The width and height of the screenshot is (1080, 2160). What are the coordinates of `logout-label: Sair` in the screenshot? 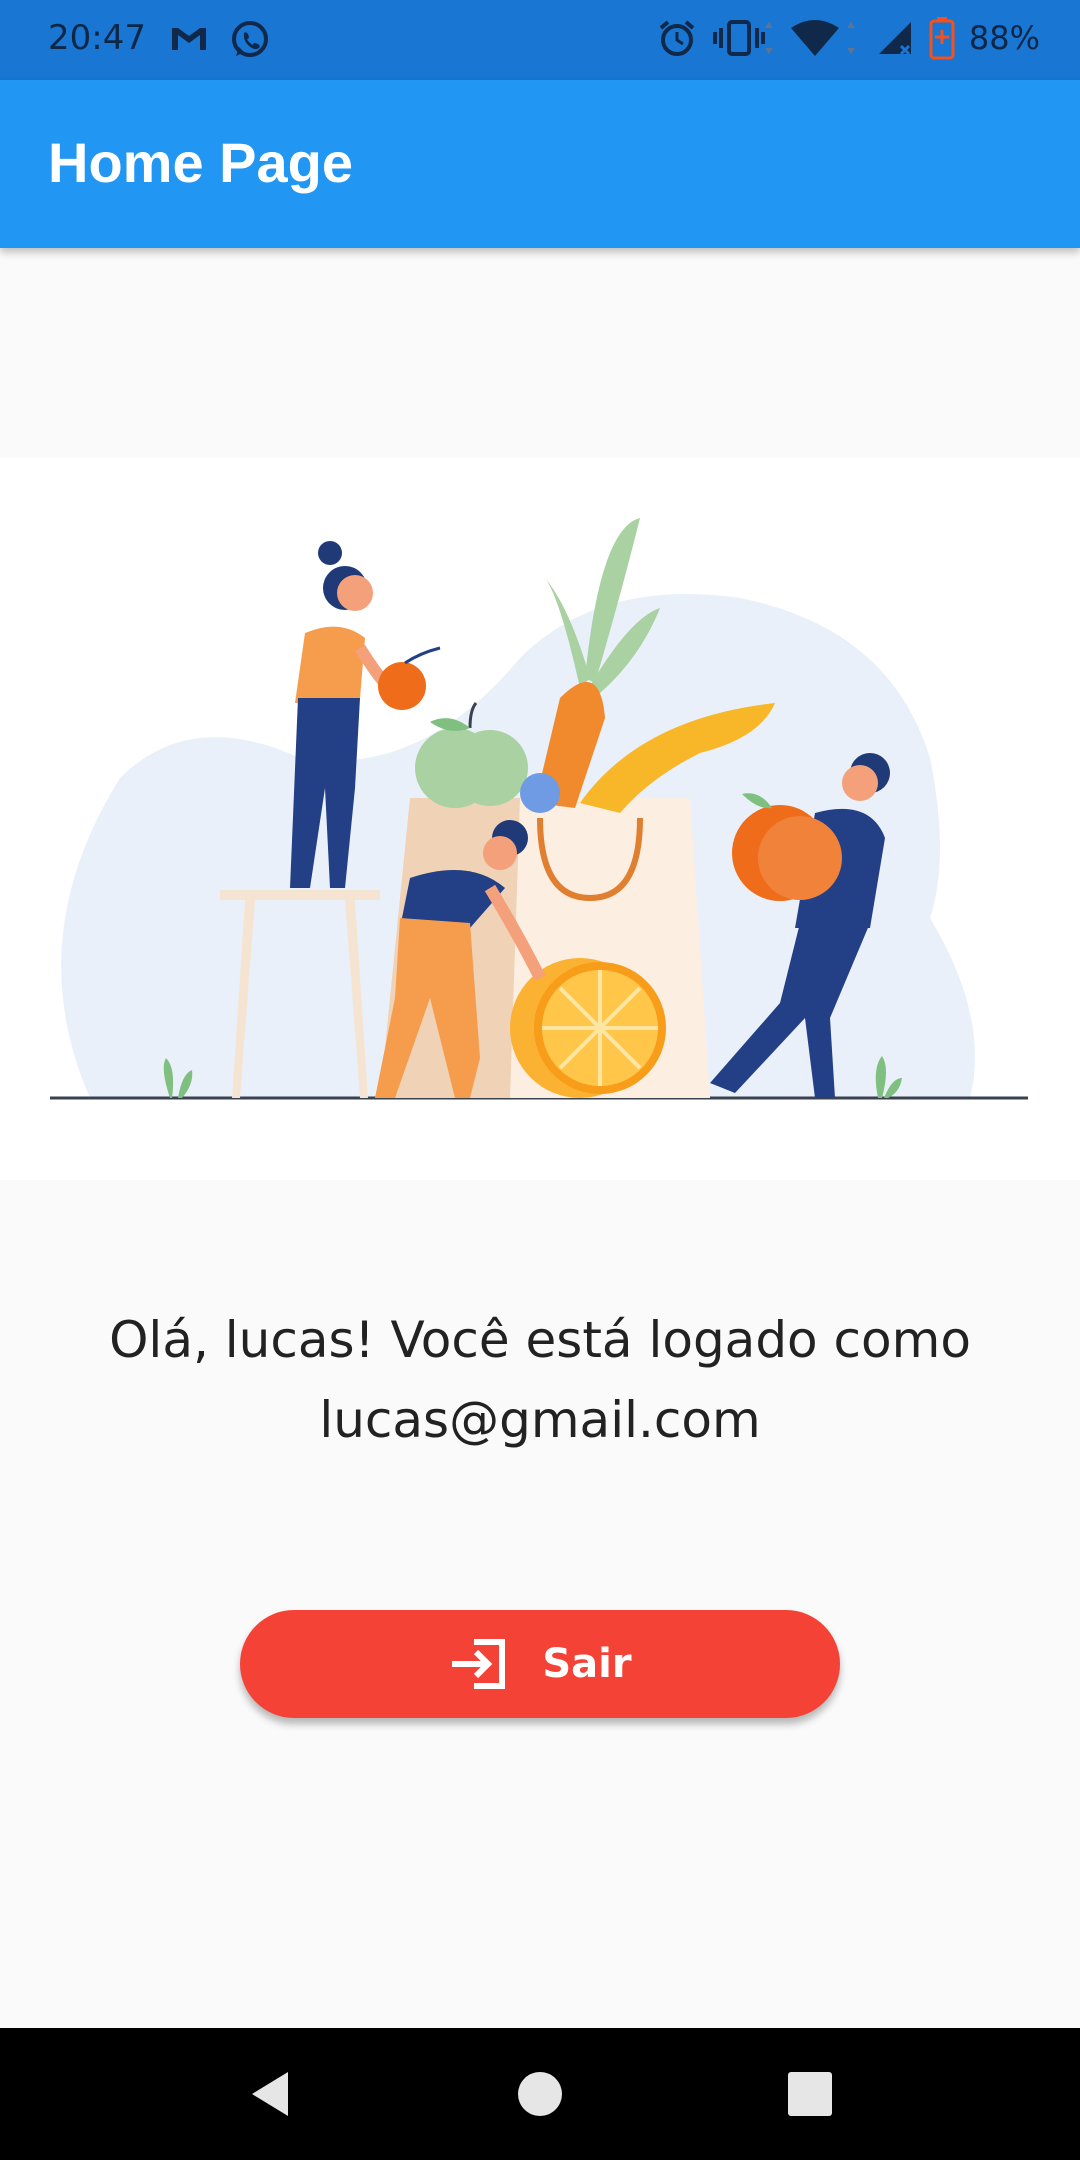 It's located at (587, 1664).